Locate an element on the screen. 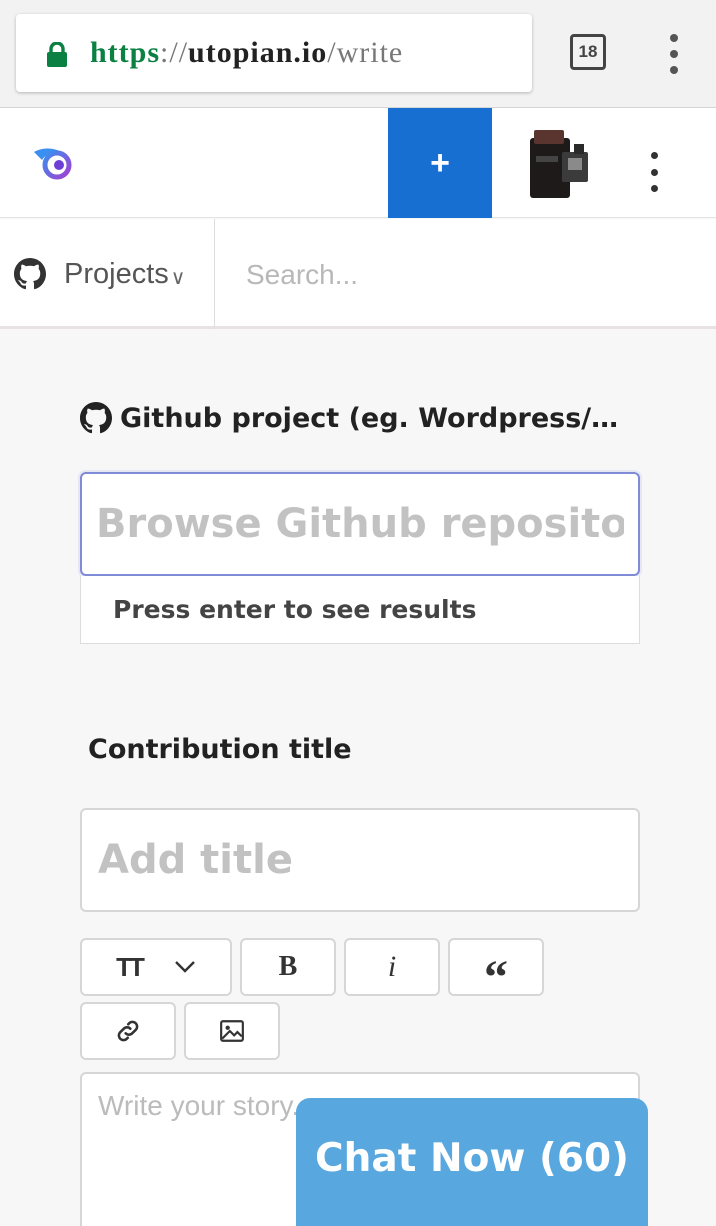 This screenshot has height=1226, width=716. bold-button: B is located at coordinates (288, 967).